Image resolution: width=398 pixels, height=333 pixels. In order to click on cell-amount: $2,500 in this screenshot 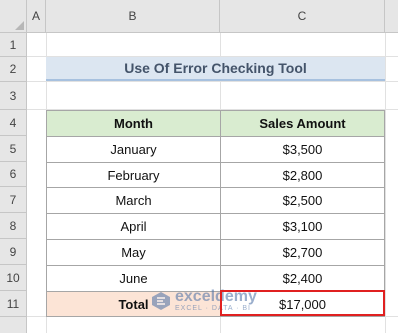, I will do `click(302, 200)`.